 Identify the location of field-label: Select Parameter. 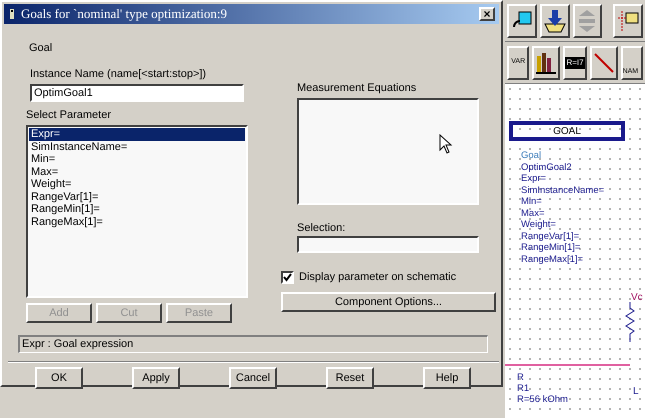
(69, 115).